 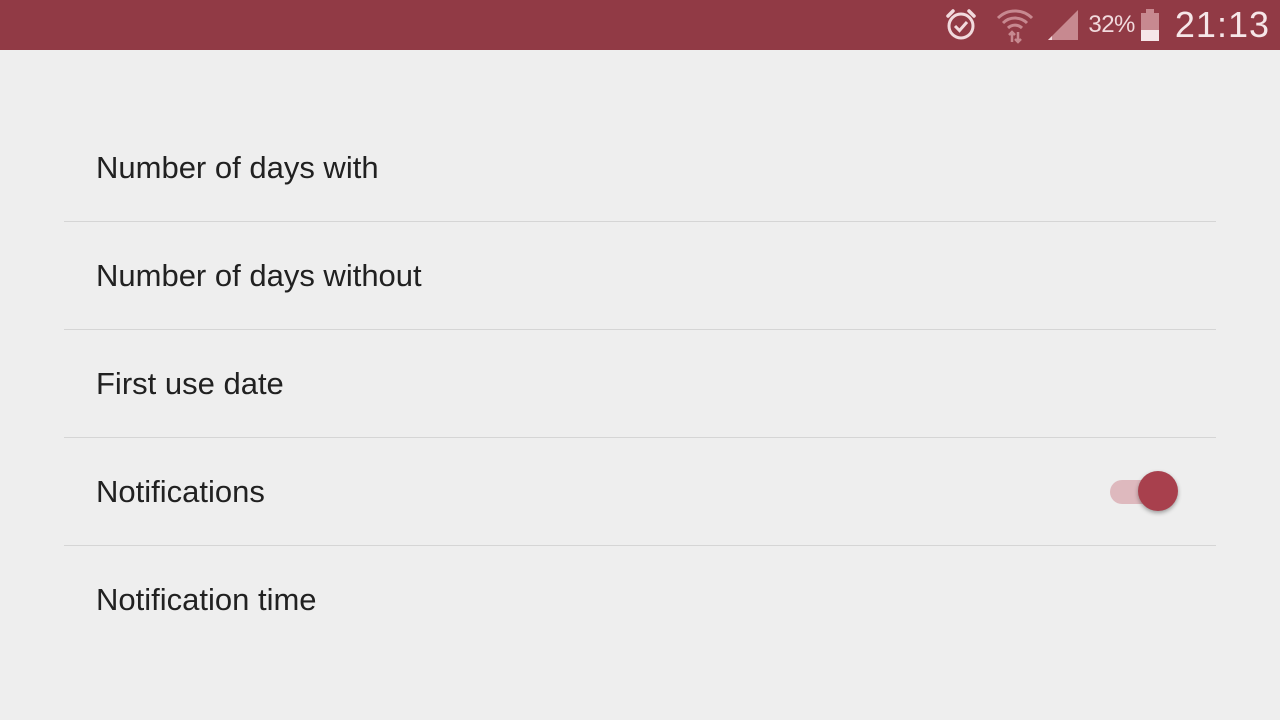 What do you see at coordinates (259, 275) in the screenshot?
I see `setting-label: Number of days without` at bounding box center [259, 275].